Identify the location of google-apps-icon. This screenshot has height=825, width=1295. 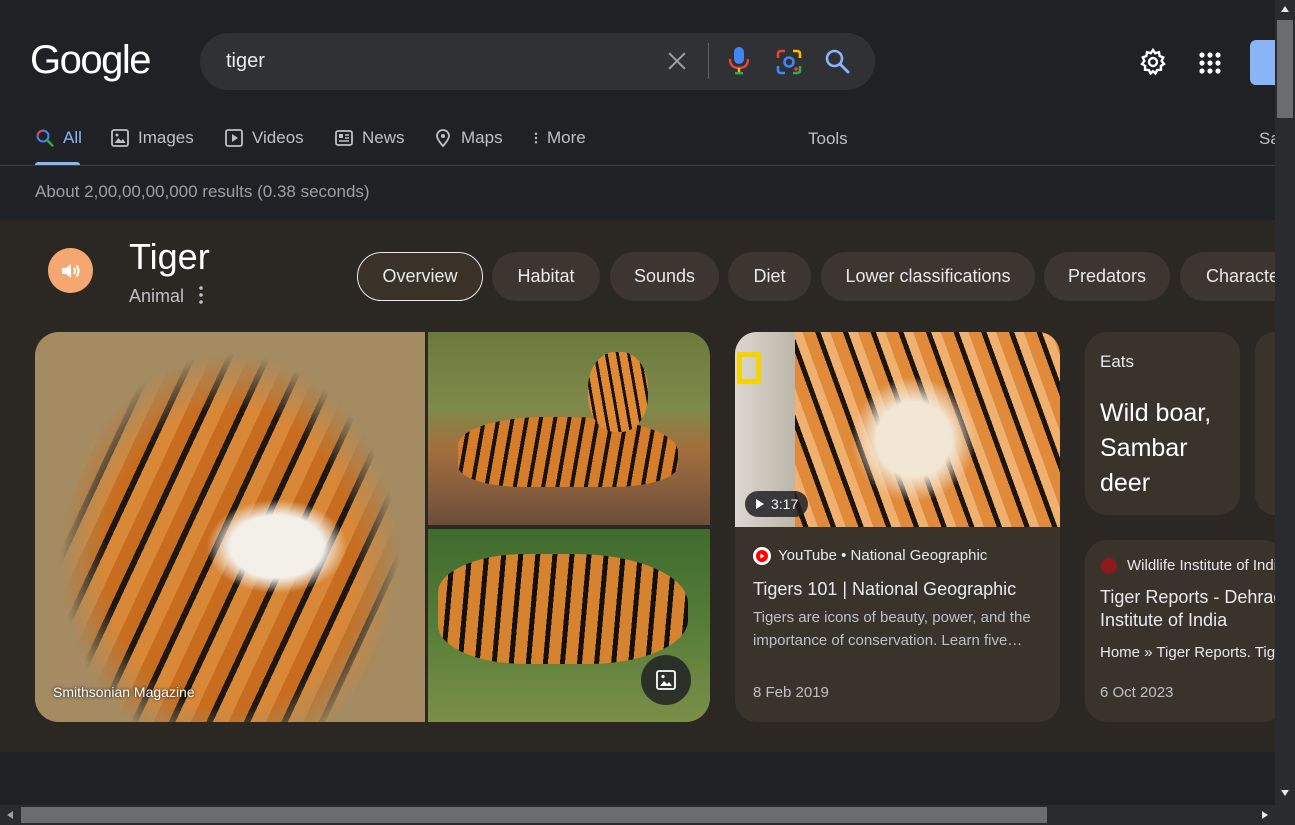
(1210, 63).